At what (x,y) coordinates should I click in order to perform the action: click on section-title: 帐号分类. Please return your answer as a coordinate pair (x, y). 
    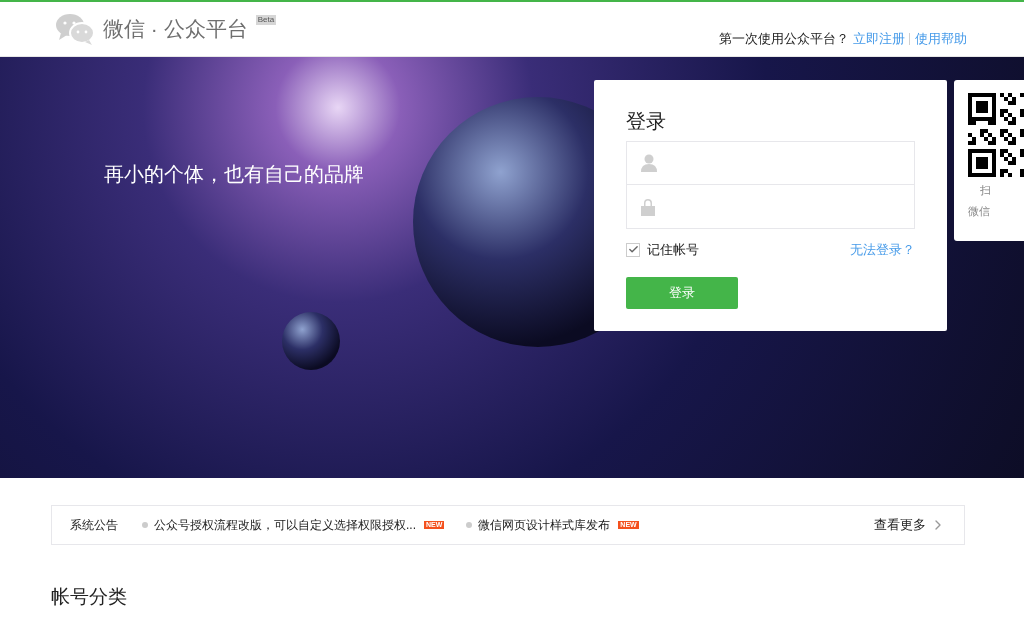
    Looking at the image, I should click on (89, 597).